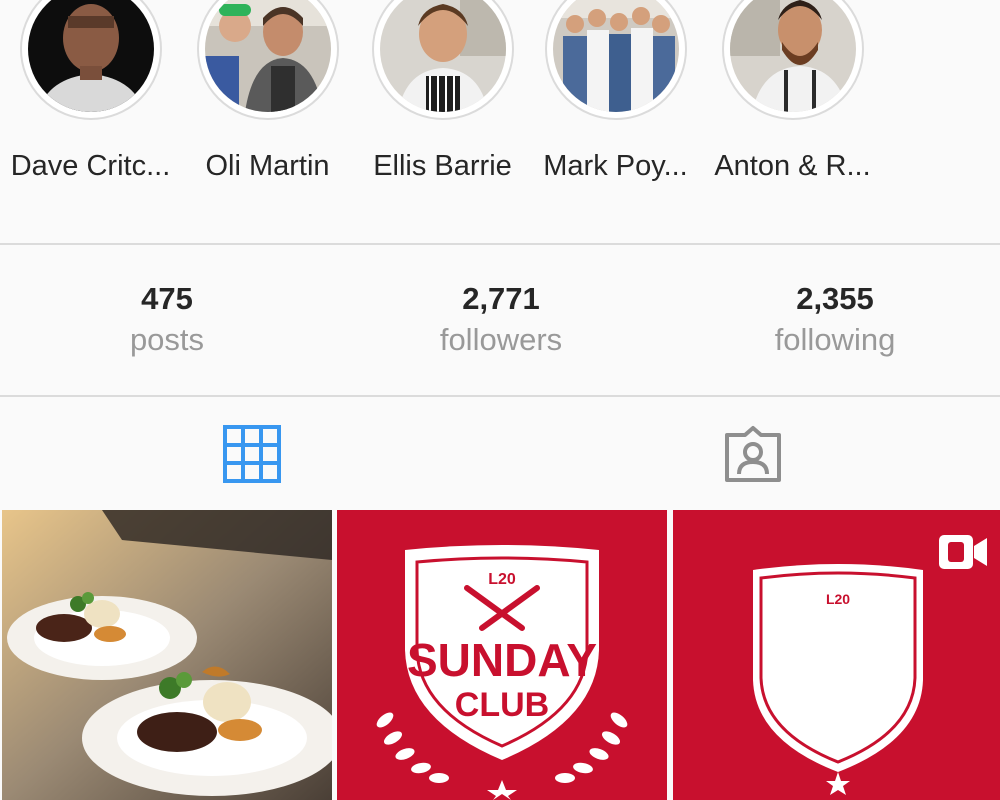 This screenshot has width=1000, height=800. What do you see at coordinates (835, 298) in the screenshot?
I see `following-count: 2,355` at bounding box center [835, 298].